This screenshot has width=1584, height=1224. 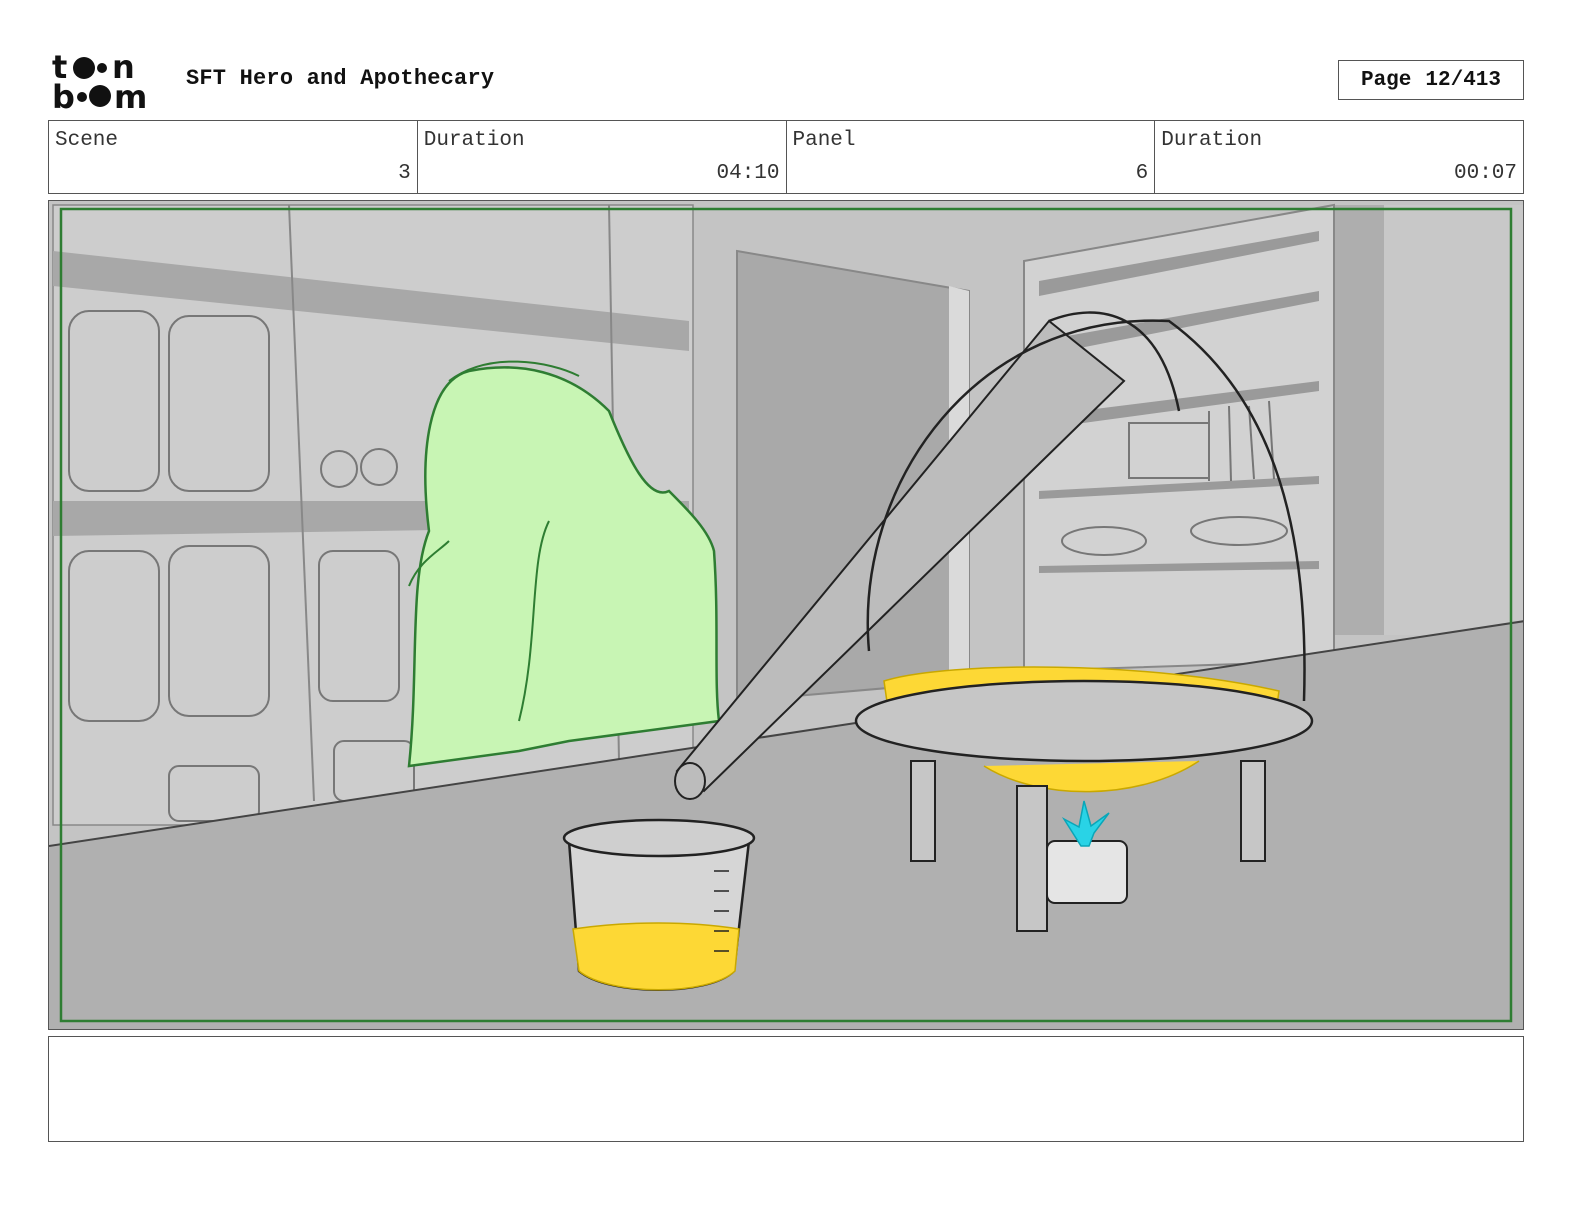 I want to click on panel-label: Panel, so click(x=824, y=140).